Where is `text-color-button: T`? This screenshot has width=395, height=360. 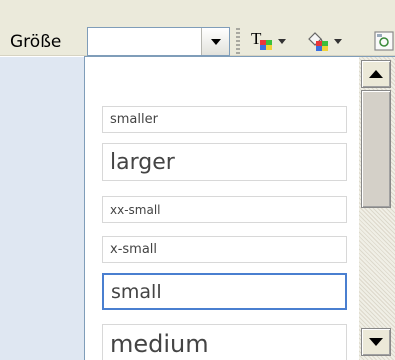 text-color-button: T is located at coordinates (268, 41).